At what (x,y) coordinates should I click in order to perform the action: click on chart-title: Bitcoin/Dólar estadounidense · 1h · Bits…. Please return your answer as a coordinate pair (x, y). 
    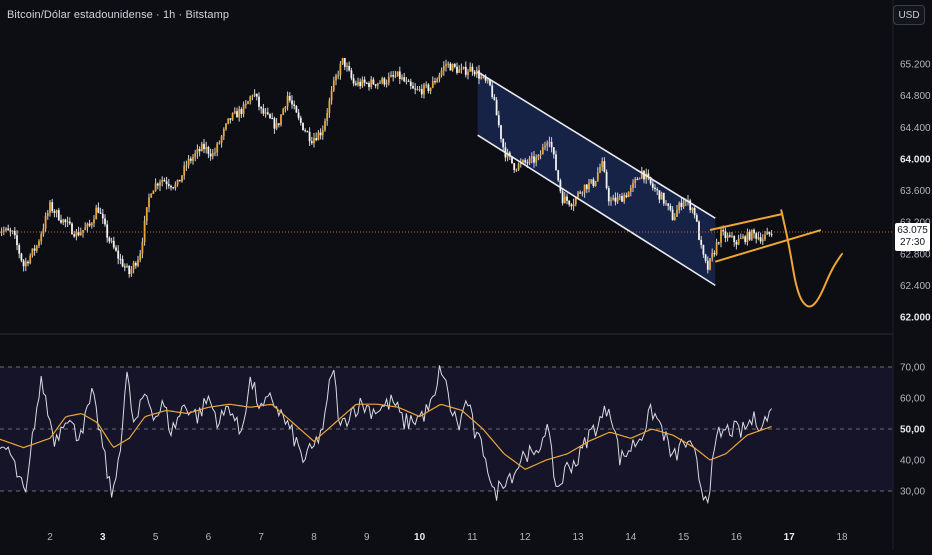
    Looking at the image, I should click on (118, 15).